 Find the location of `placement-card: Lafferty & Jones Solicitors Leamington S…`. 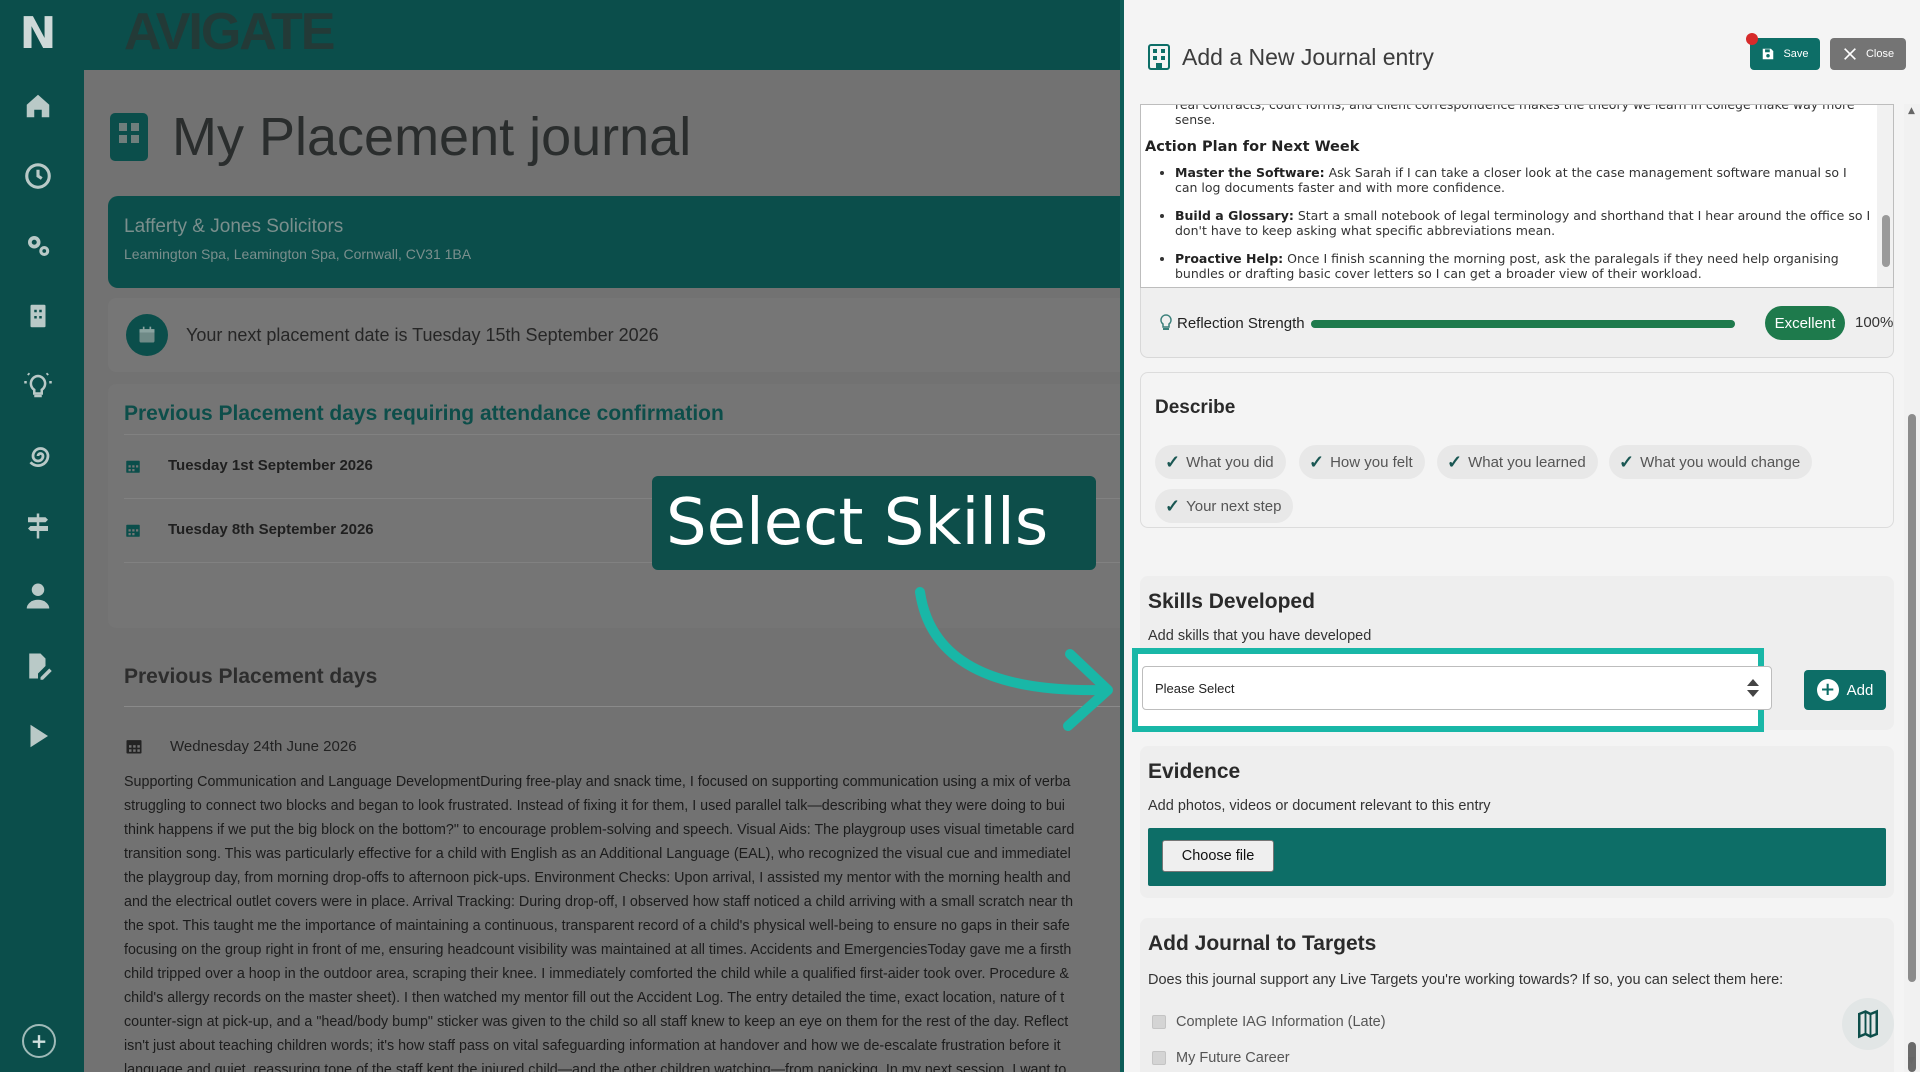

placement-card: Lafferty & Jones Solicitors Leamington S… is located at coordinates (614, 242).